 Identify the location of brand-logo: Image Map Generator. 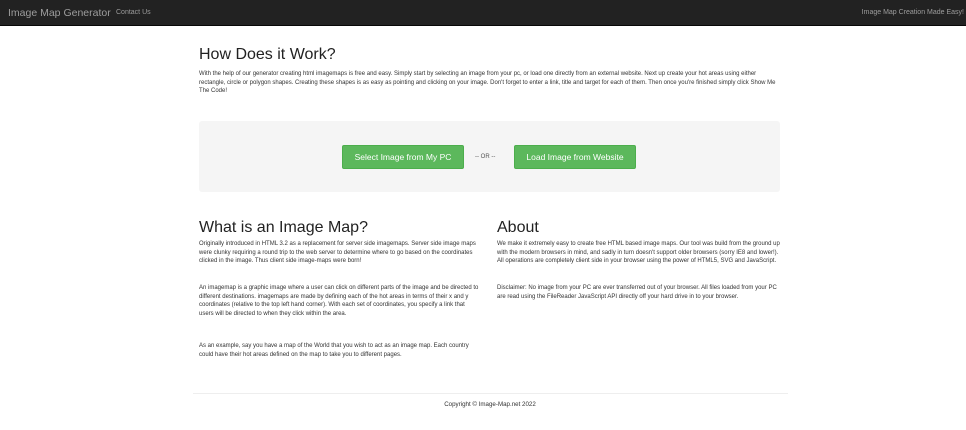
(59, 13).